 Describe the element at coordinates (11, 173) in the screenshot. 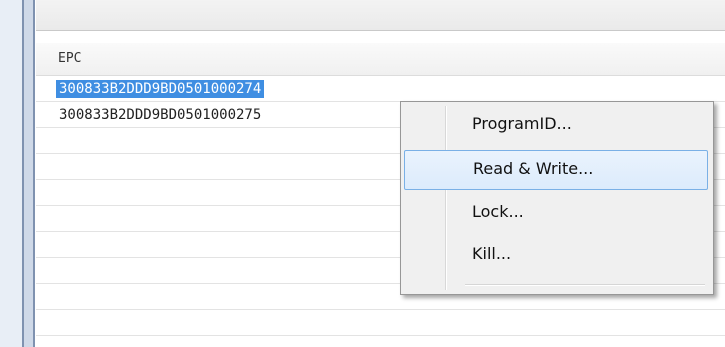

I see `left-panel-strip` at that location.